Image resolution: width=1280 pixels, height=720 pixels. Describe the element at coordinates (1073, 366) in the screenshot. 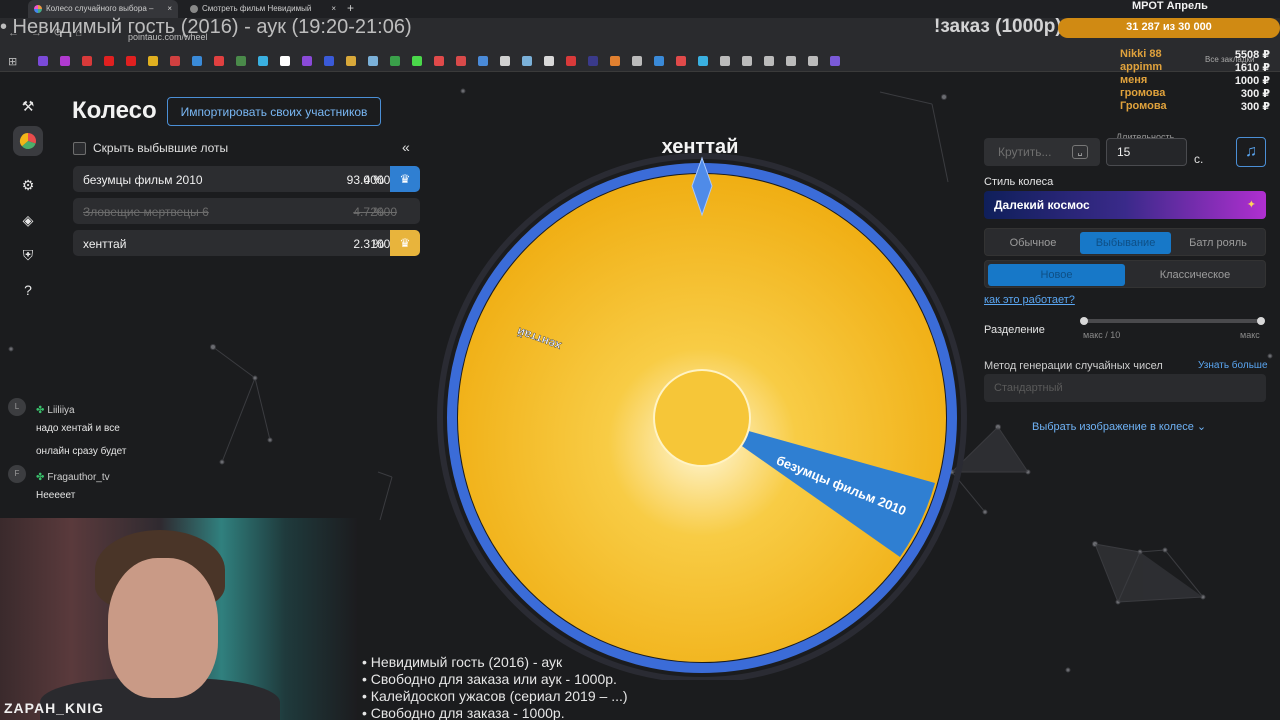

I see `rng-method-label: Метод генерации случайных чисел` at that location.